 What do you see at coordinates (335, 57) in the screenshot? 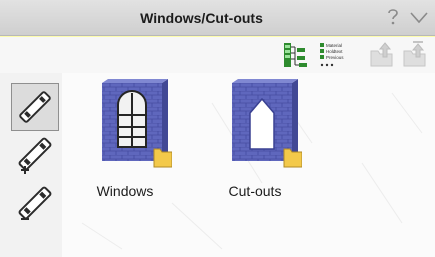
I see `legend-line-3: Previous` at bounding box center [335, 57].